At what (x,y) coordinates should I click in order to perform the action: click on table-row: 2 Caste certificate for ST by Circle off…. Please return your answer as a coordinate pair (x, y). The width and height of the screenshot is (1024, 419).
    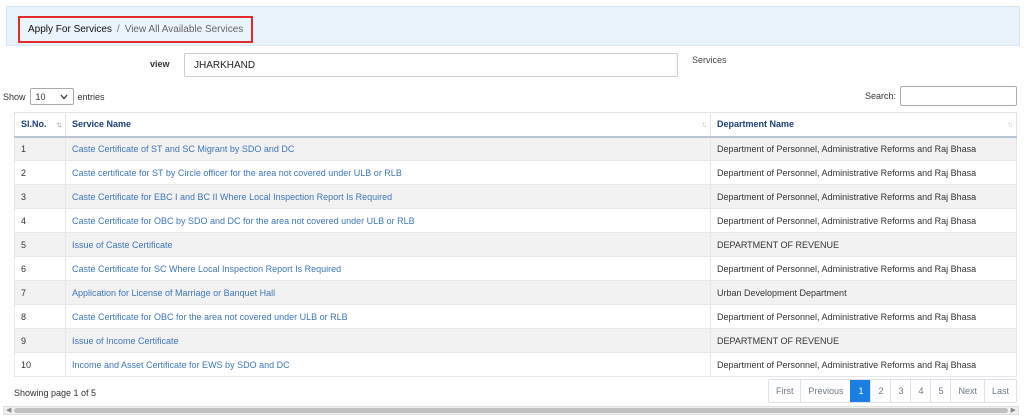
    Looking at the image, I should click on (515, 172).